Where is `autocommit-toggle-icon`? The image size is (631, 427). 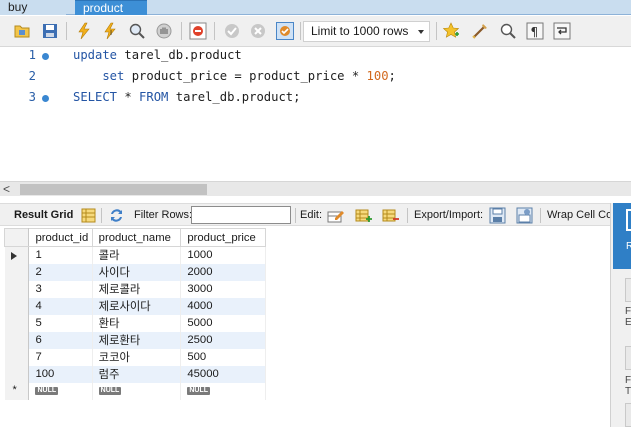 autocommit-toggle-icon is located at coordinates (285, 31).